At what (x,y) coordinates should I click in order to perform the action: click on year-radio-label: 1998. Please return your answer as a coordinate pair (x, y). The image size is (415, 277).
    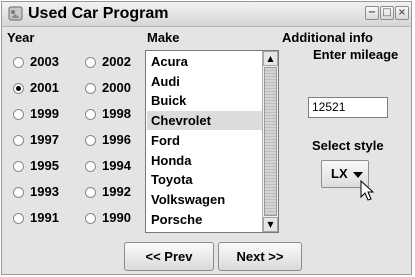
    Looking at the image, I should click on (116, 113).